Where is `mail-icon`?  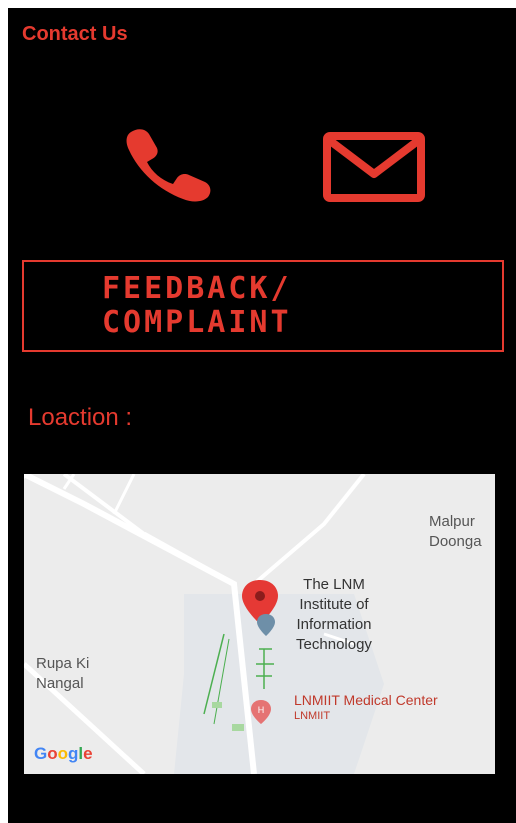
mail-icon is located at coordinates (374, 167).